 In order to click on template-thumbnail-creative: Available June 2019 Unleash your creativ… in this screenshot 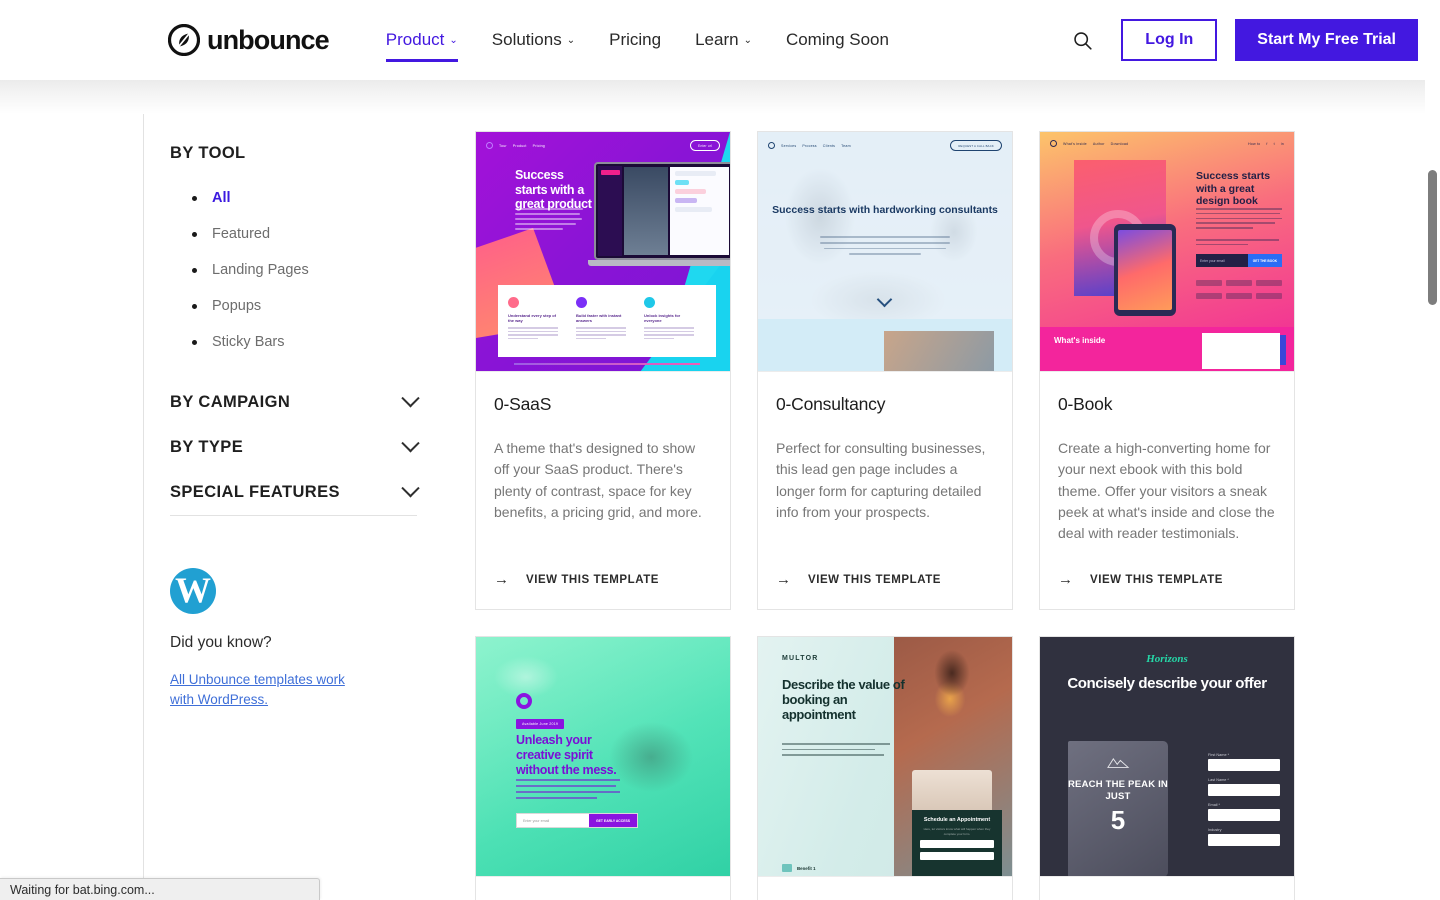, I will do `click(603, 757)`.